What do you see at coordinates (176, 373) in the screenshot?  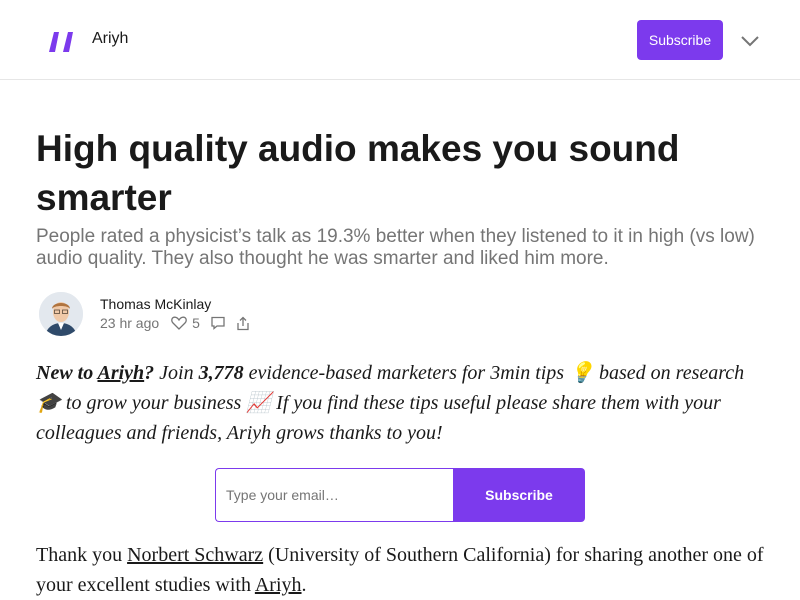 I see `intro-join-text: Join` at bounding box center [176, 373].